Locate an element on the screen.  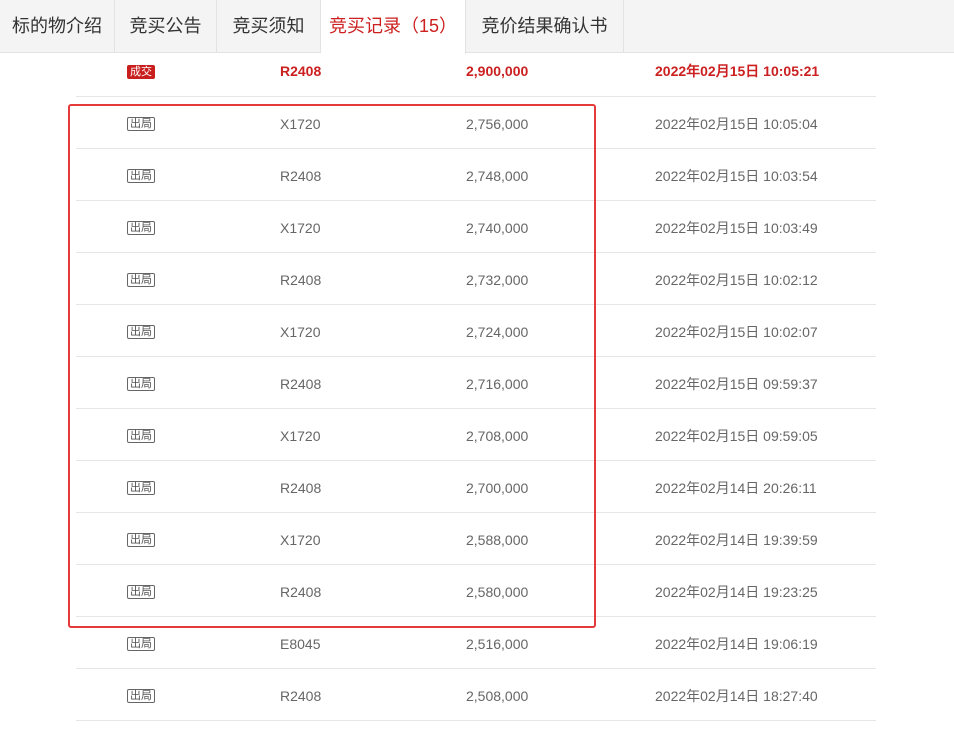
bid-time: 2022年02月14日 19:39:59 is located at coordinates (736, 540).